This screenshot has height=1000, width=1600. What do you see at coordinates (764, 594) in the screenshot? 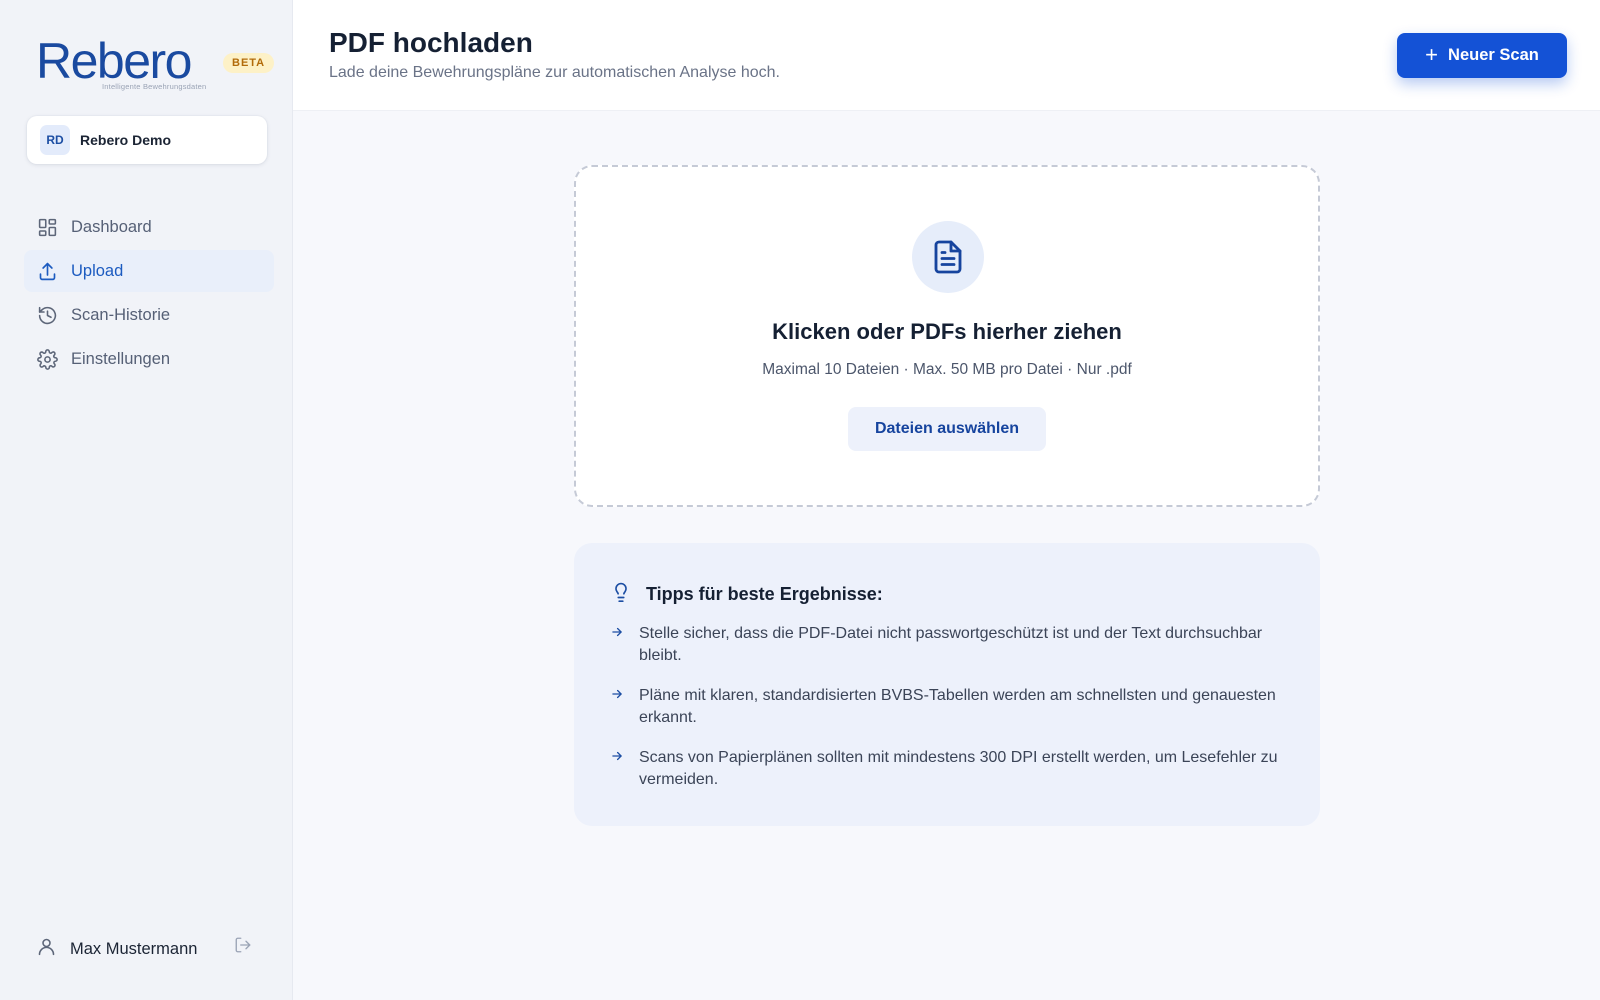
I see `tips-title: Tipps für beste Ergebnisse:` at bounding box center [764, 594].